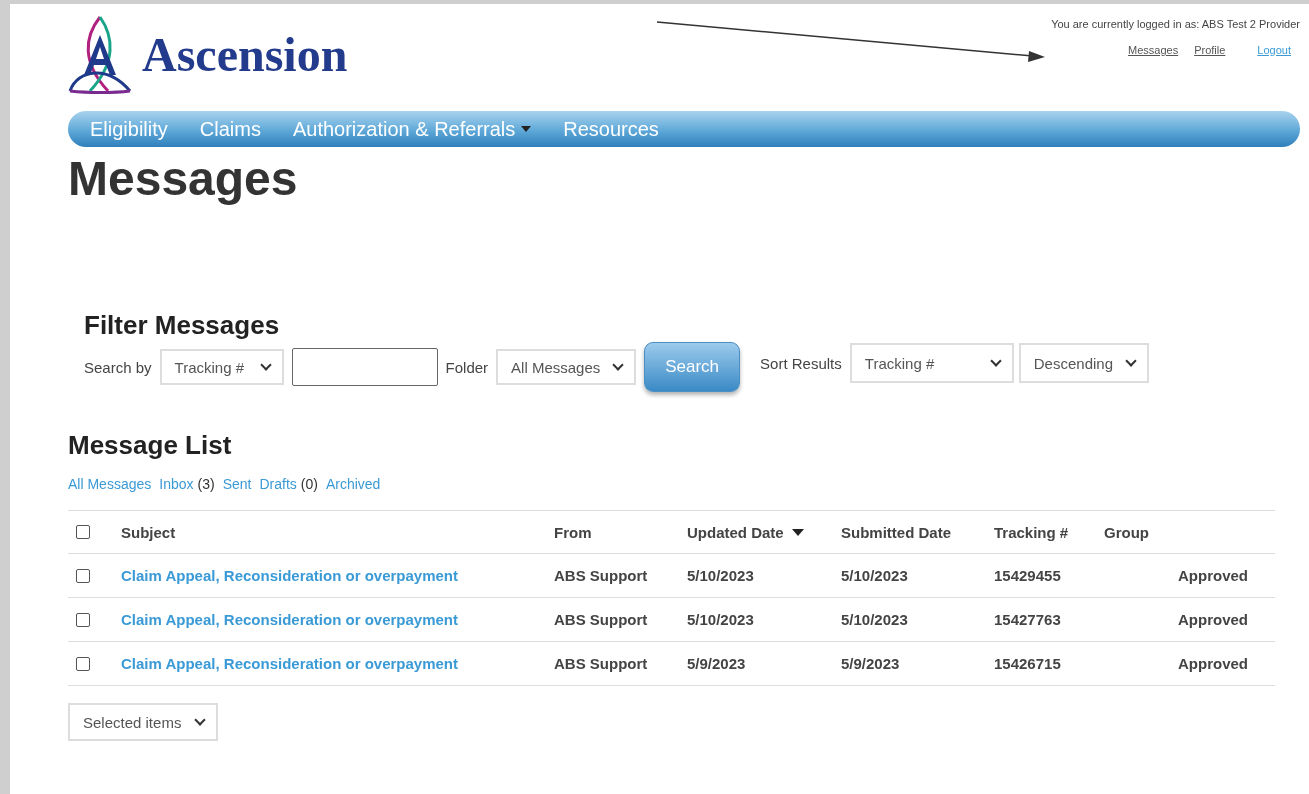 This screenshot has width=1309, height=794. I want to click on folder-link: Inbox, so click(176, 484).